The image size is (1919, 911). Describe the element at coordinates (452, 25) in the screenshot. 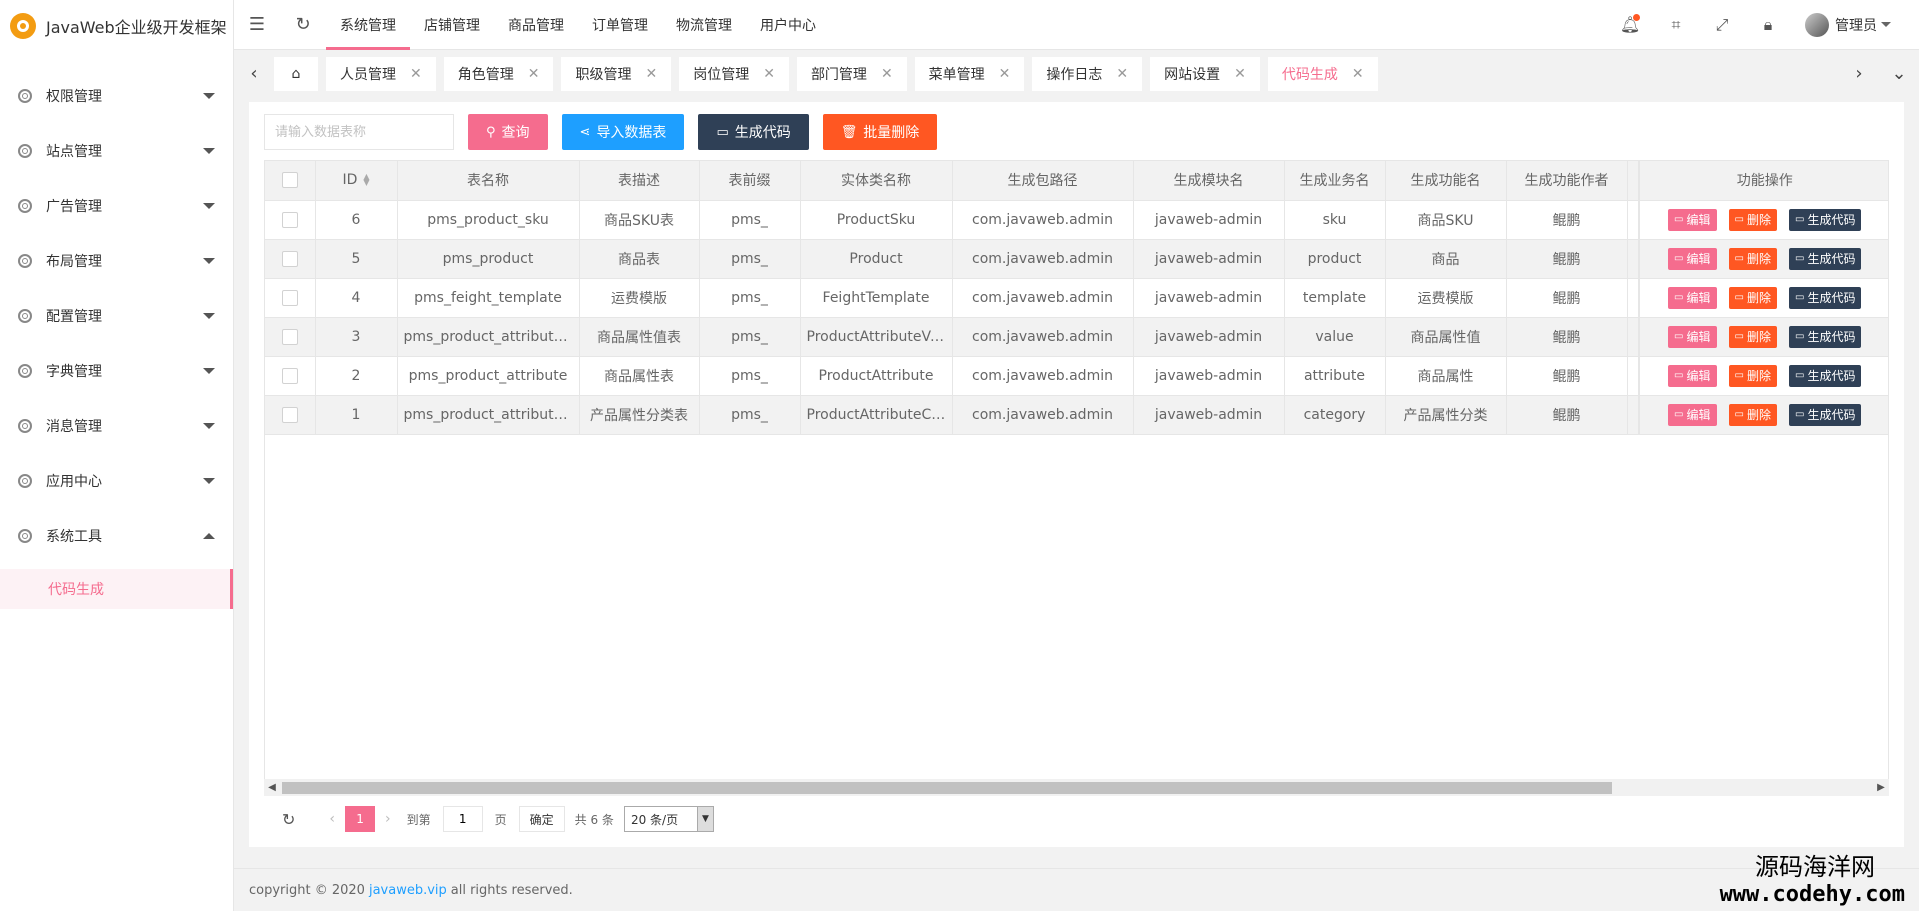

I see `nav-shop: 店铺管理` at that location.